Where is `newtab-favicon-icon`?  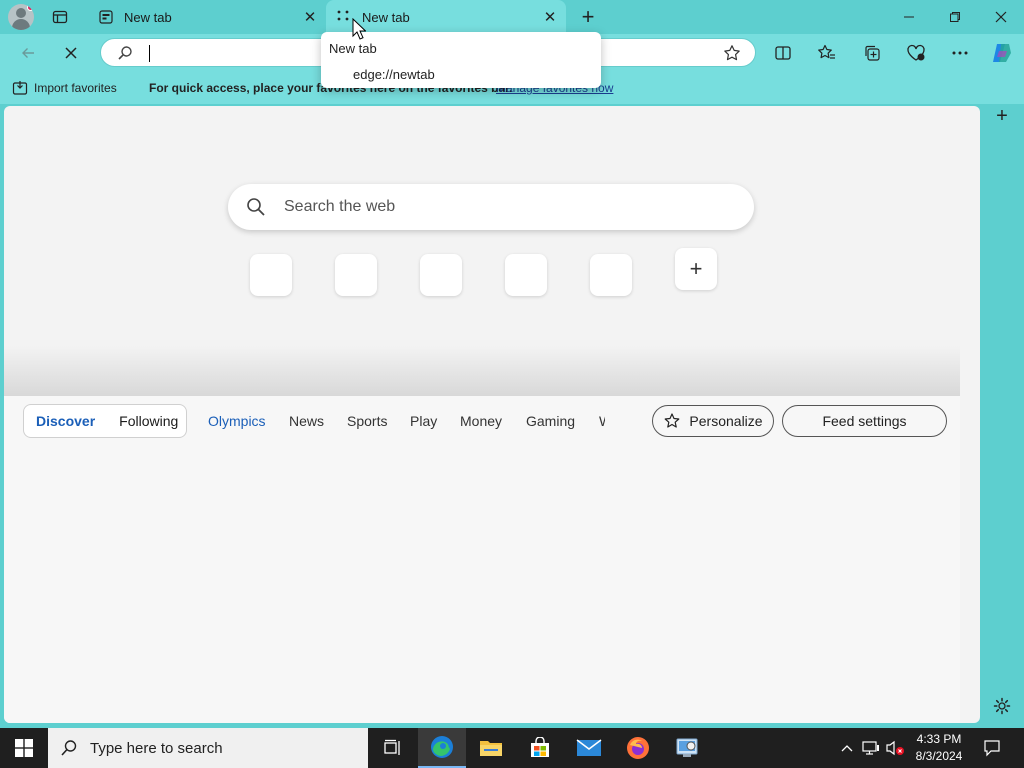 newtab-favicon-icon is located at coordinates (106, 17).